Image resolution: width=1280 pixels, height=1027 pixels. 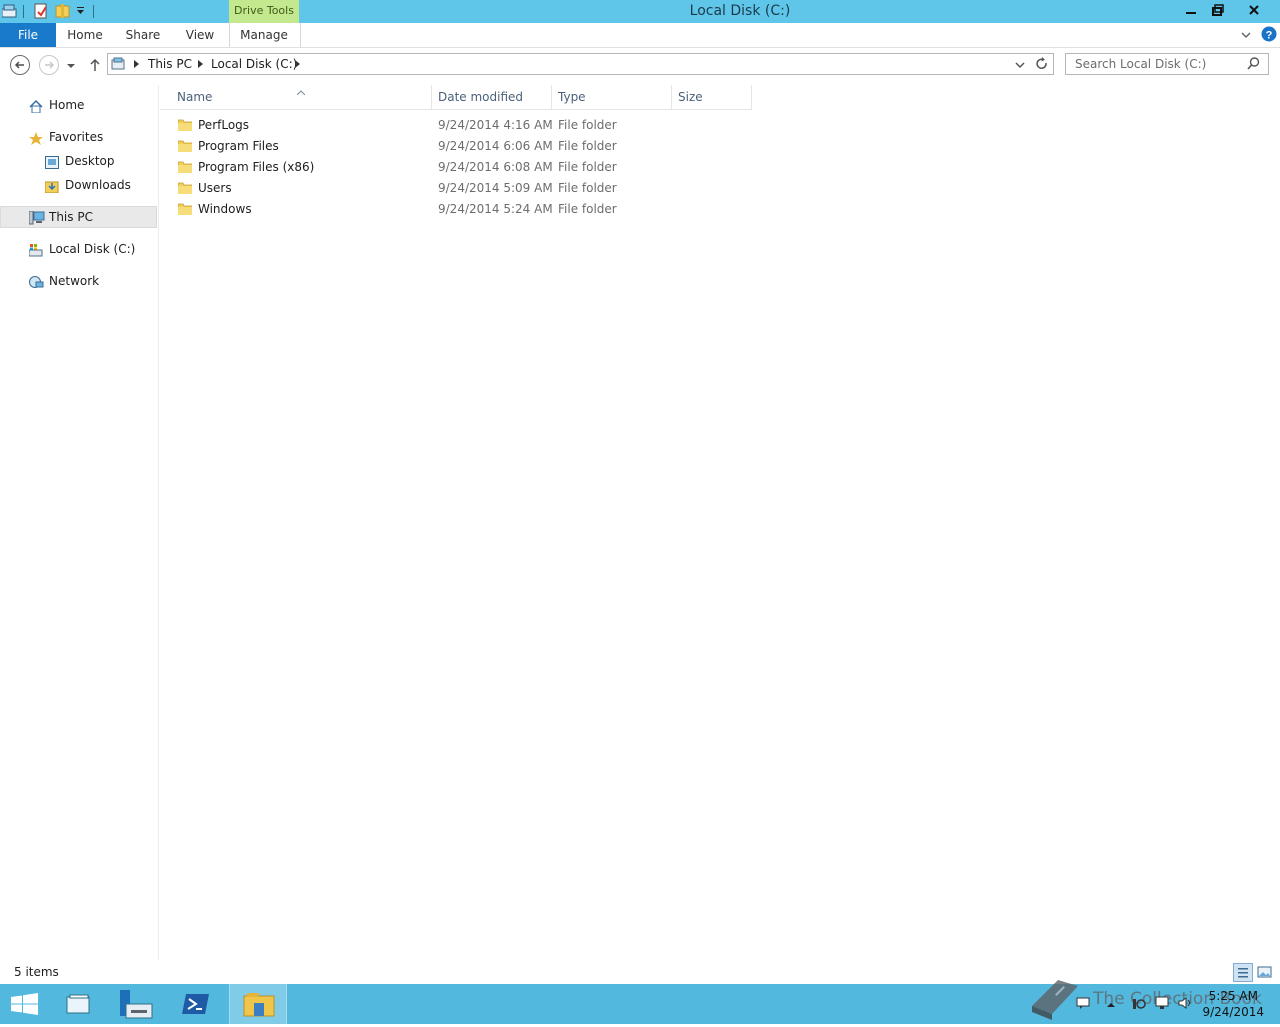 I want to click on clock-time: 5:25 AM, so click(x=1229, y=996).